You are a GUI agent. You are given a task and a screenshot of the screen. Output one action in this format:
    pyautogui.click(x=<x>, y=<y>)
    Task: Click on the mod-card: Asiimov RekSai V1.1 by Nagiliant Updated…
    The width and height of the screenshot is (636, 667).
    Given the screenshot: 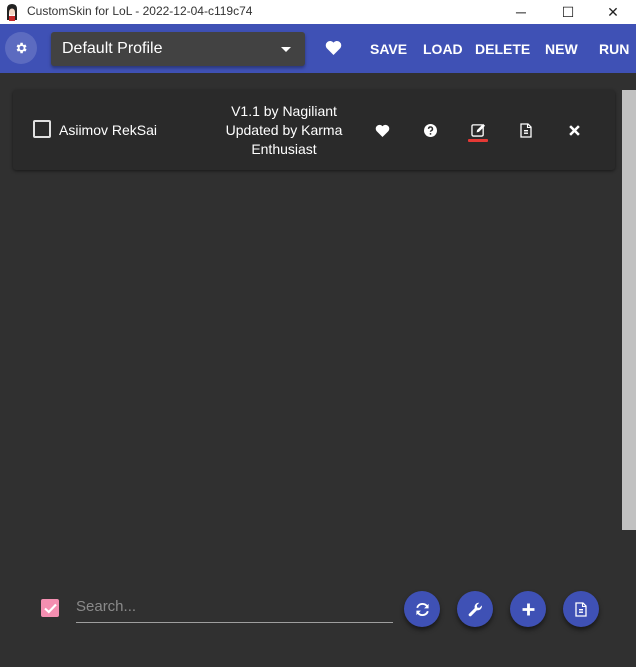 What is the action you would take?
    pyautogui.click(x=314, y=130)
    